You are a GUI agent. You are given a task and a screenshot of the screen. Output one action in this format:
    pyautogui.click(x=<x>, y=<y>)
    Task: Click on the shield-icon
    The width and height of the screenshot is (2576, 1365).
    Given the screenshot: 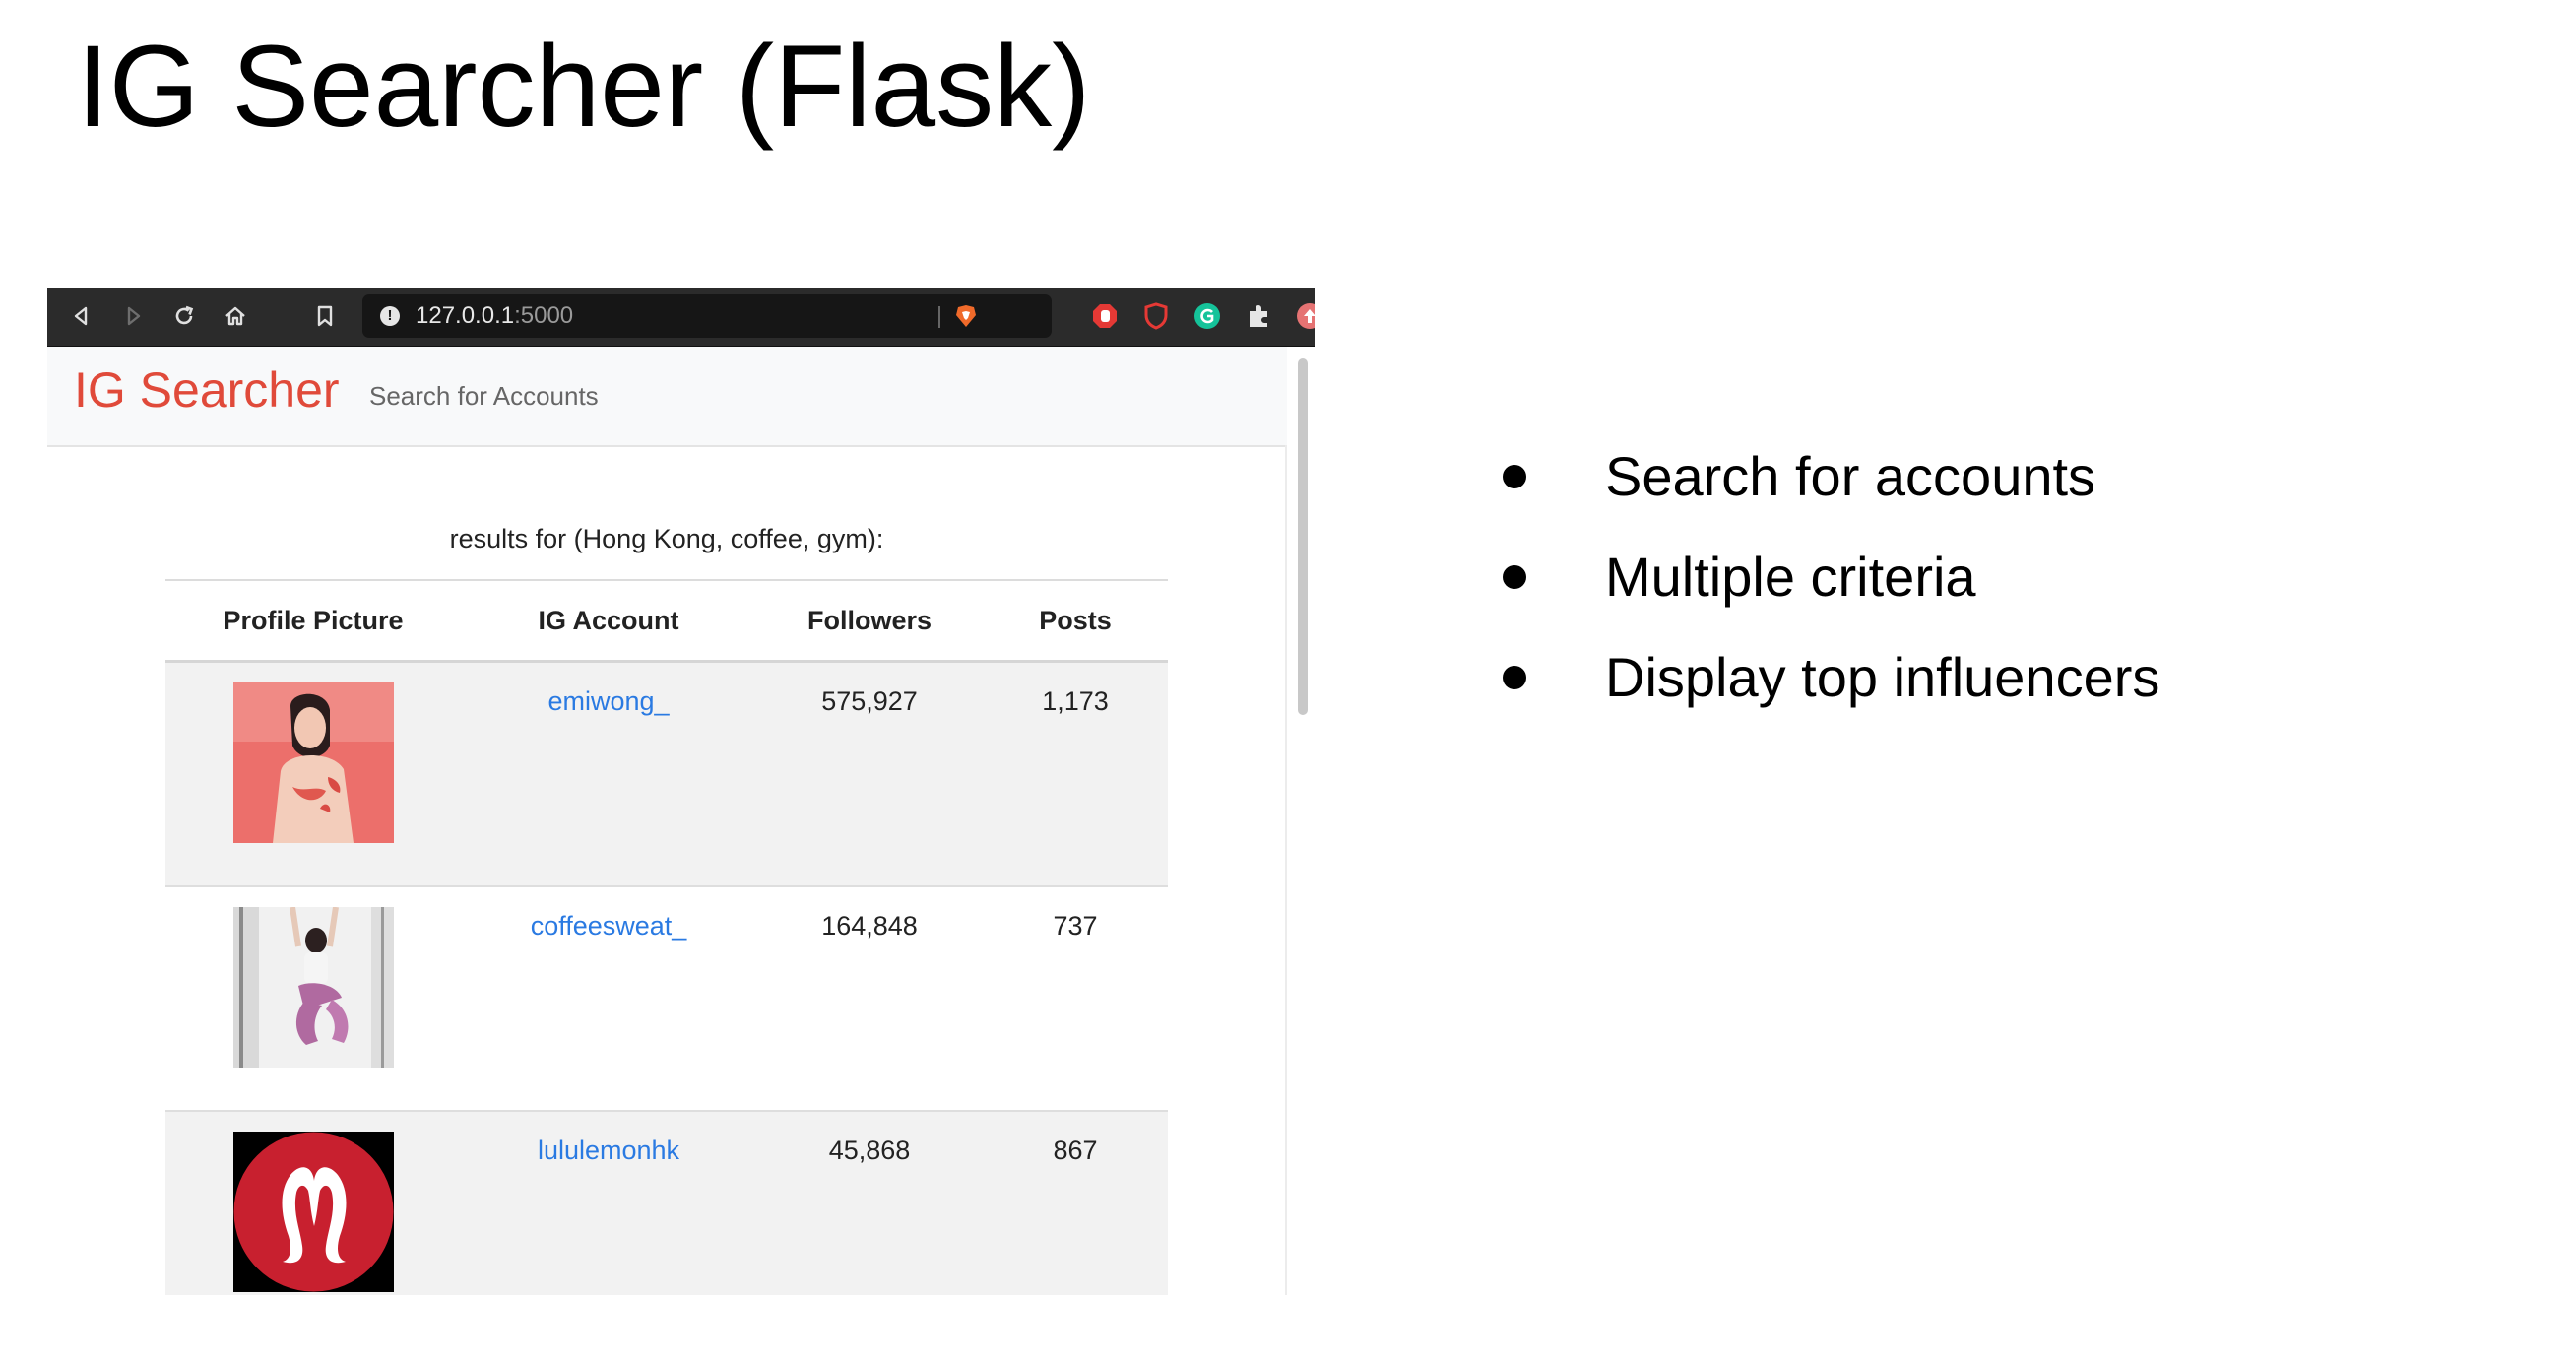 What is the action you would take?
    pyautogui.click(x=1156, y=316)
    